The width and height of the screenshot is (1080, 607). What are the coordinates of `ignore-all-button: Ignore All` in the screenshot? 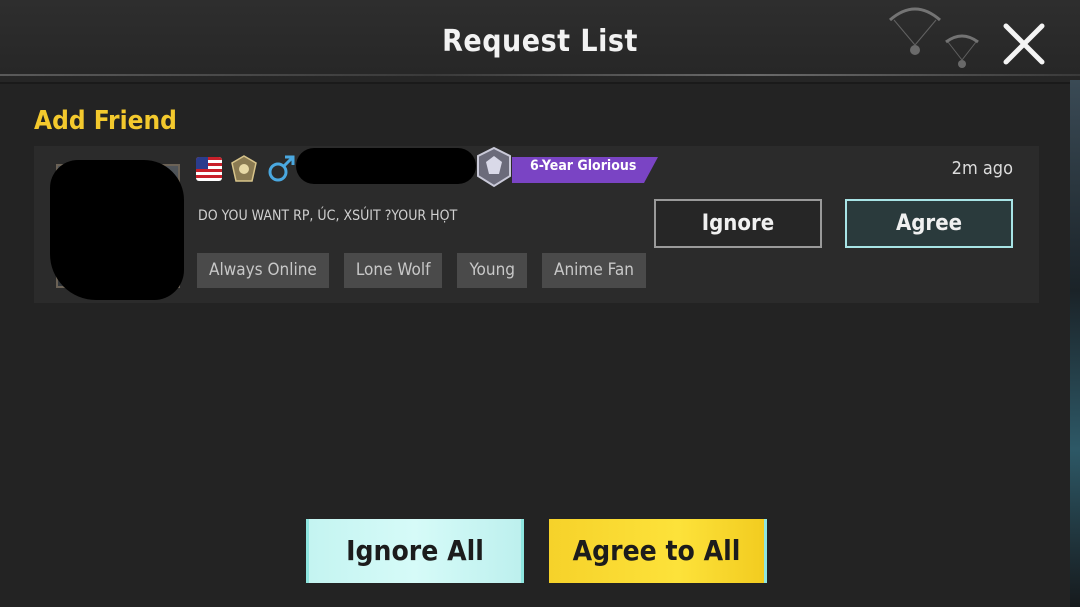 It's located at (415, 551).